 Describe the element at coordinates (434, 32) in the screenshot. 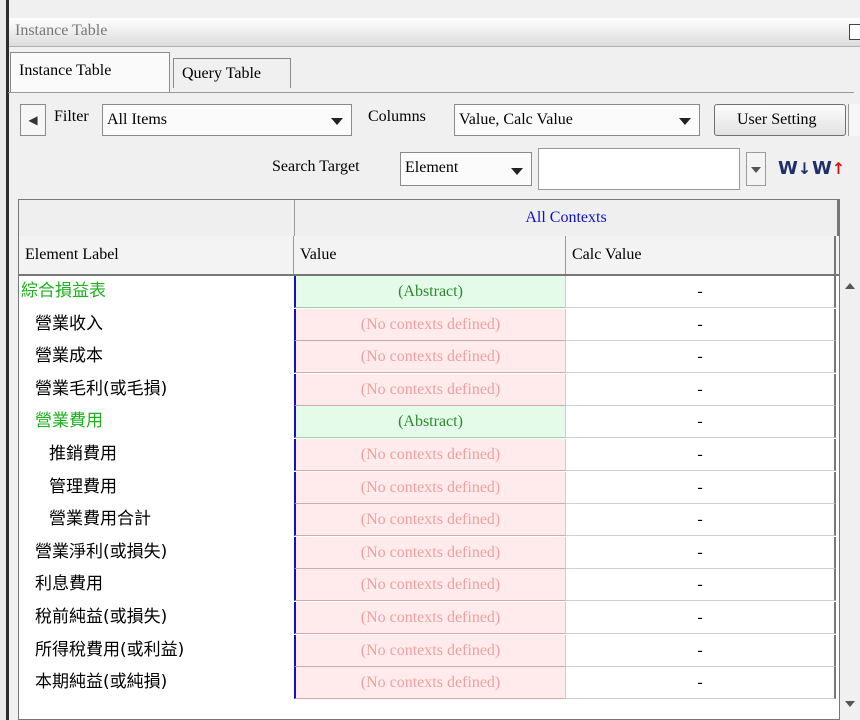

I see `title-bar: Instance Table` at that location.